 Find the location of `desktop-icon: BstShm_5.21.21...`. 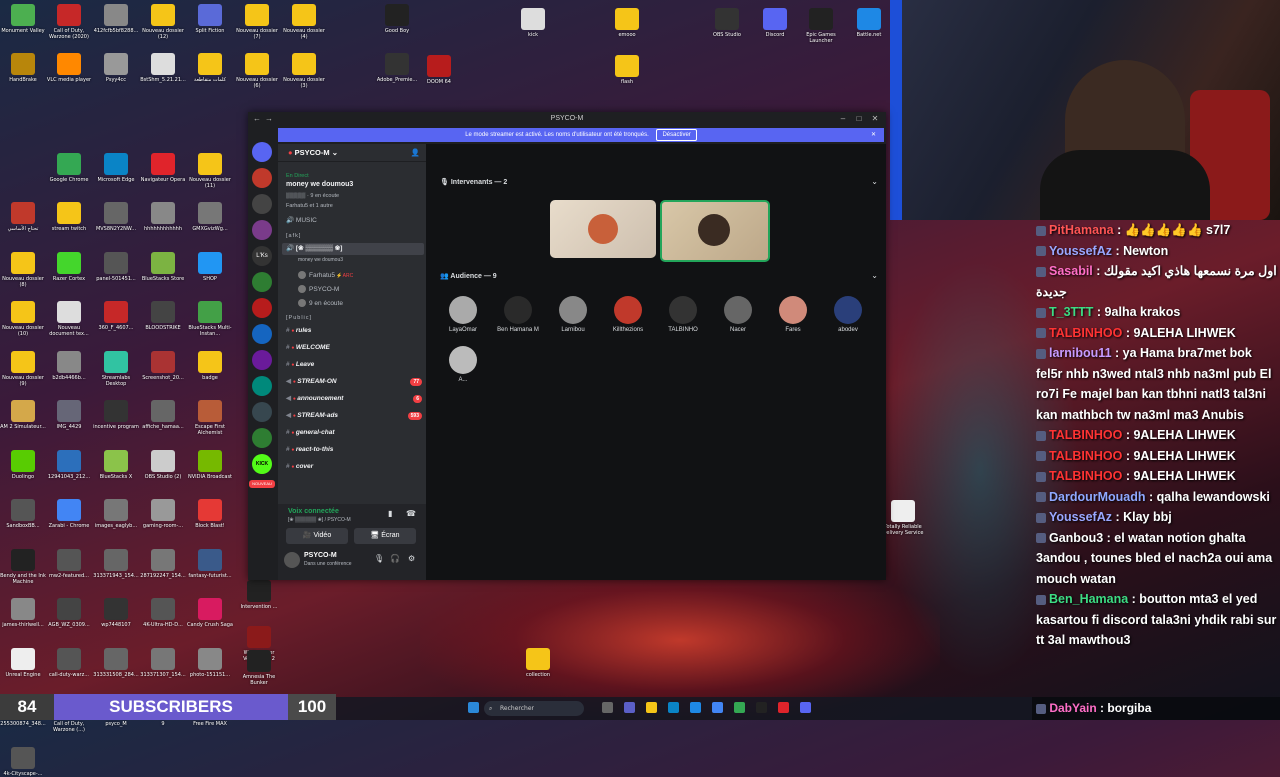

desktop-icon: BstShm_5.21.21... is located at coordinates (163, 68).